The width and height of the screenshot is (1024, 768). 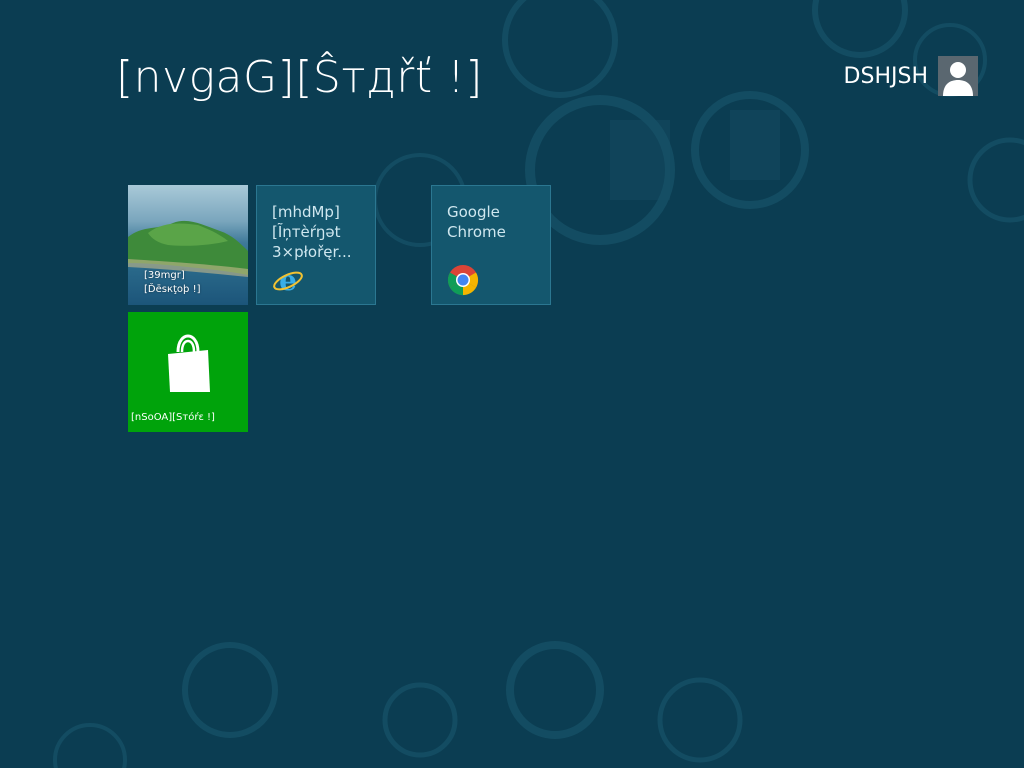 I want to click on svg-text: e, so click(x=288, y=280).